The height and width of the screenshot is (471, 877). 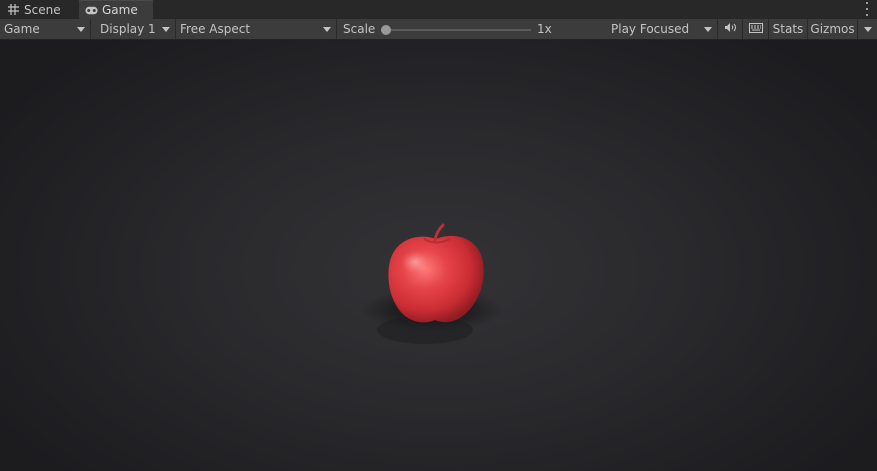 What do you see at coordinates (91, 10) in the screenshot?
I see `gamepad-icon` at bounding box center [91, 10].